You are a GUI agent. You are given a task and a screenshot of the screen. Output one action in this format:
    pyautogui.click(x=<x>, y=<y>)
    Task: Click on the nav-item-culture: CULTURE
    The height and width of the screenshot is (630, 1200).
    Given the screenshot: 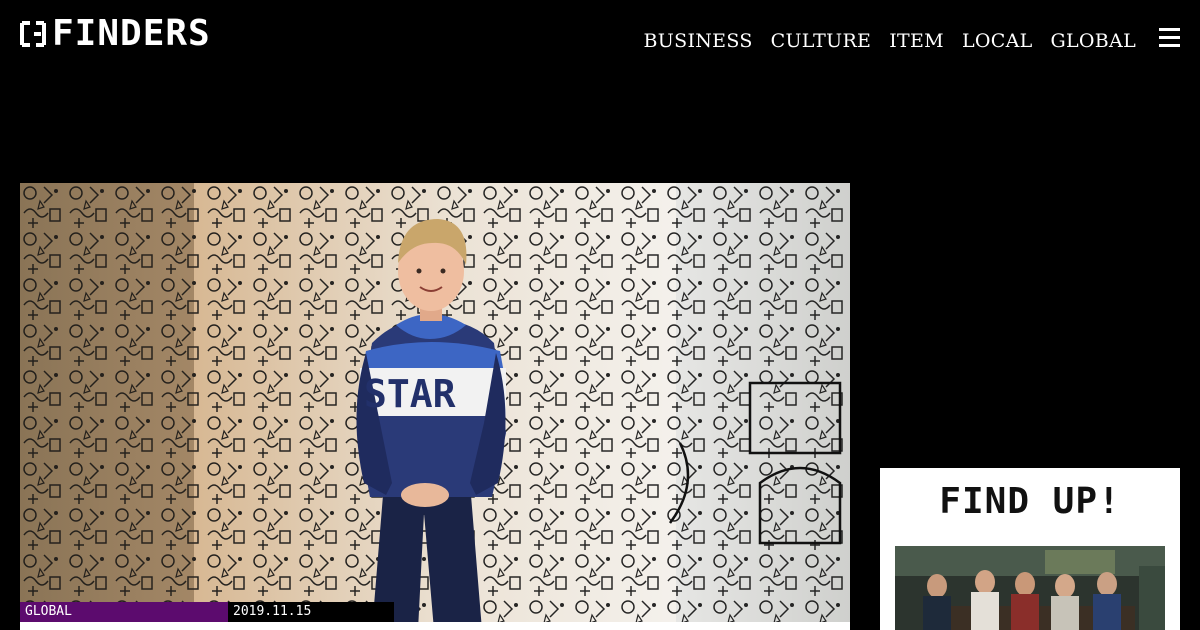 What is the action you would take?
    pyautogui.click(x=821, y=41)
    